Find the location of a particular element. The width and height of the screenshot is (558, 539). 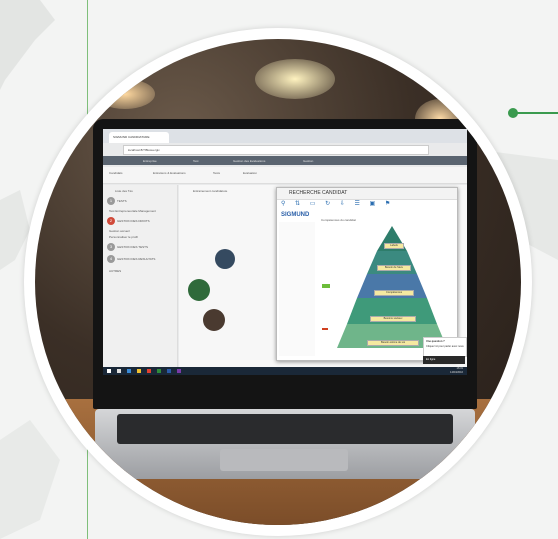

edge-icon is located at coordinates (129, 371).